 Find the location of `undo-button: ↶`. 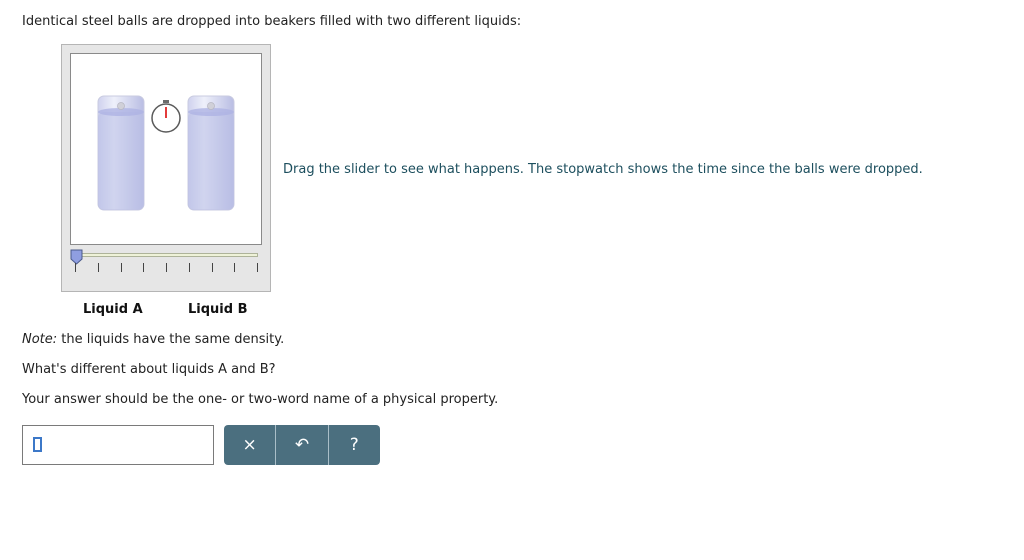

undo-button: ↶ is located at coordinates (301, 445).